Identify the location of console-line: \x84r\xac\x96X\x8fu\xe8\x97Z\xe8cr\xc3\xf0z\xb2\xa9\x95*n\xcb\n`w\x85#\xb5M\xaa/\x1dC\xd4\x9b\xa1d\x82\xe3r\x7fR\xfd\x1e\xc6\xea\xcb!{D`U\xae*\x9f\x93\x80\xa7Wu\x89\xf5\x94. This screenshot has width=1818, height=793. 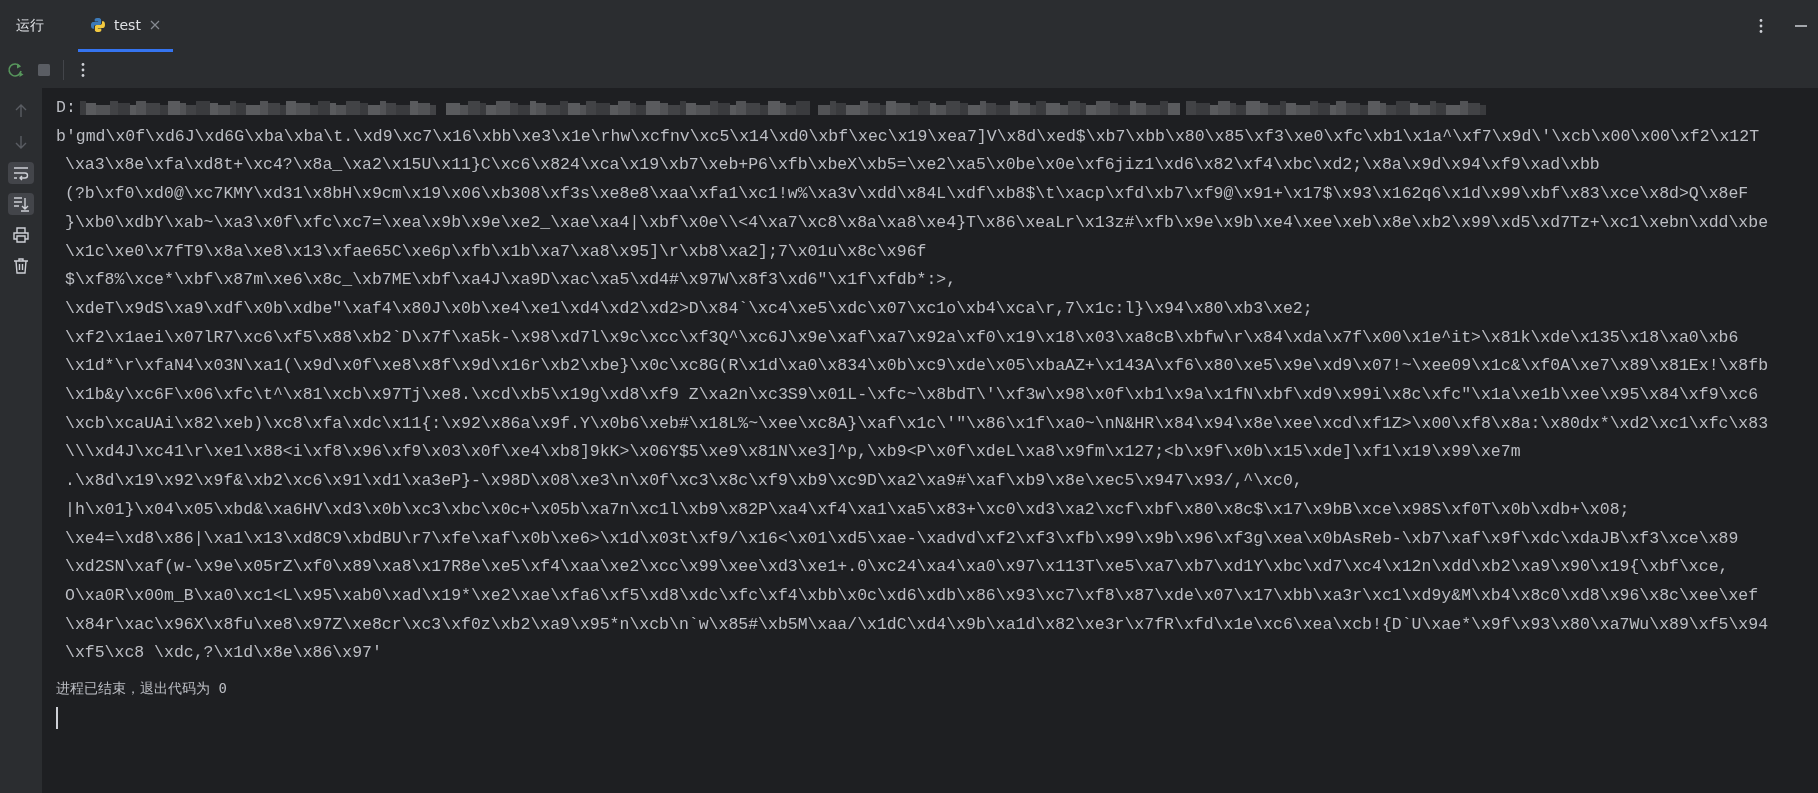
(917, 624).